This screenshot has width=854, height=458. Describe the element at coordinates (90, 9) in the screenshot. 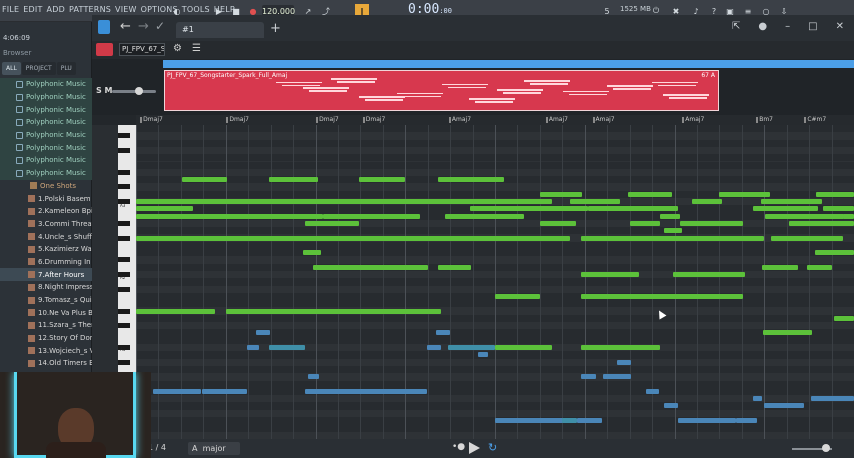

I see `menu-patterns: PATTERNS` at that location.